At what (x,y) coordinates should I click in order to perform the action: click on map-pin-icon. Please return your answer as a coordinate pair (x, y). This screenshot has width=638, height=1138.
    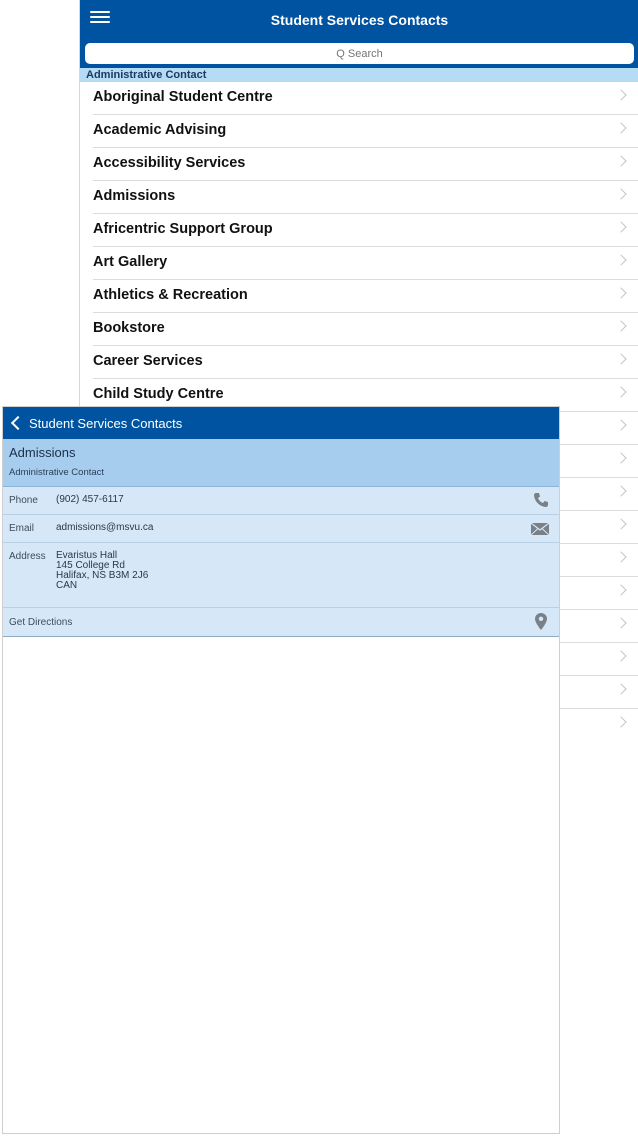
    Looking at the image, I should click on (541, 623).